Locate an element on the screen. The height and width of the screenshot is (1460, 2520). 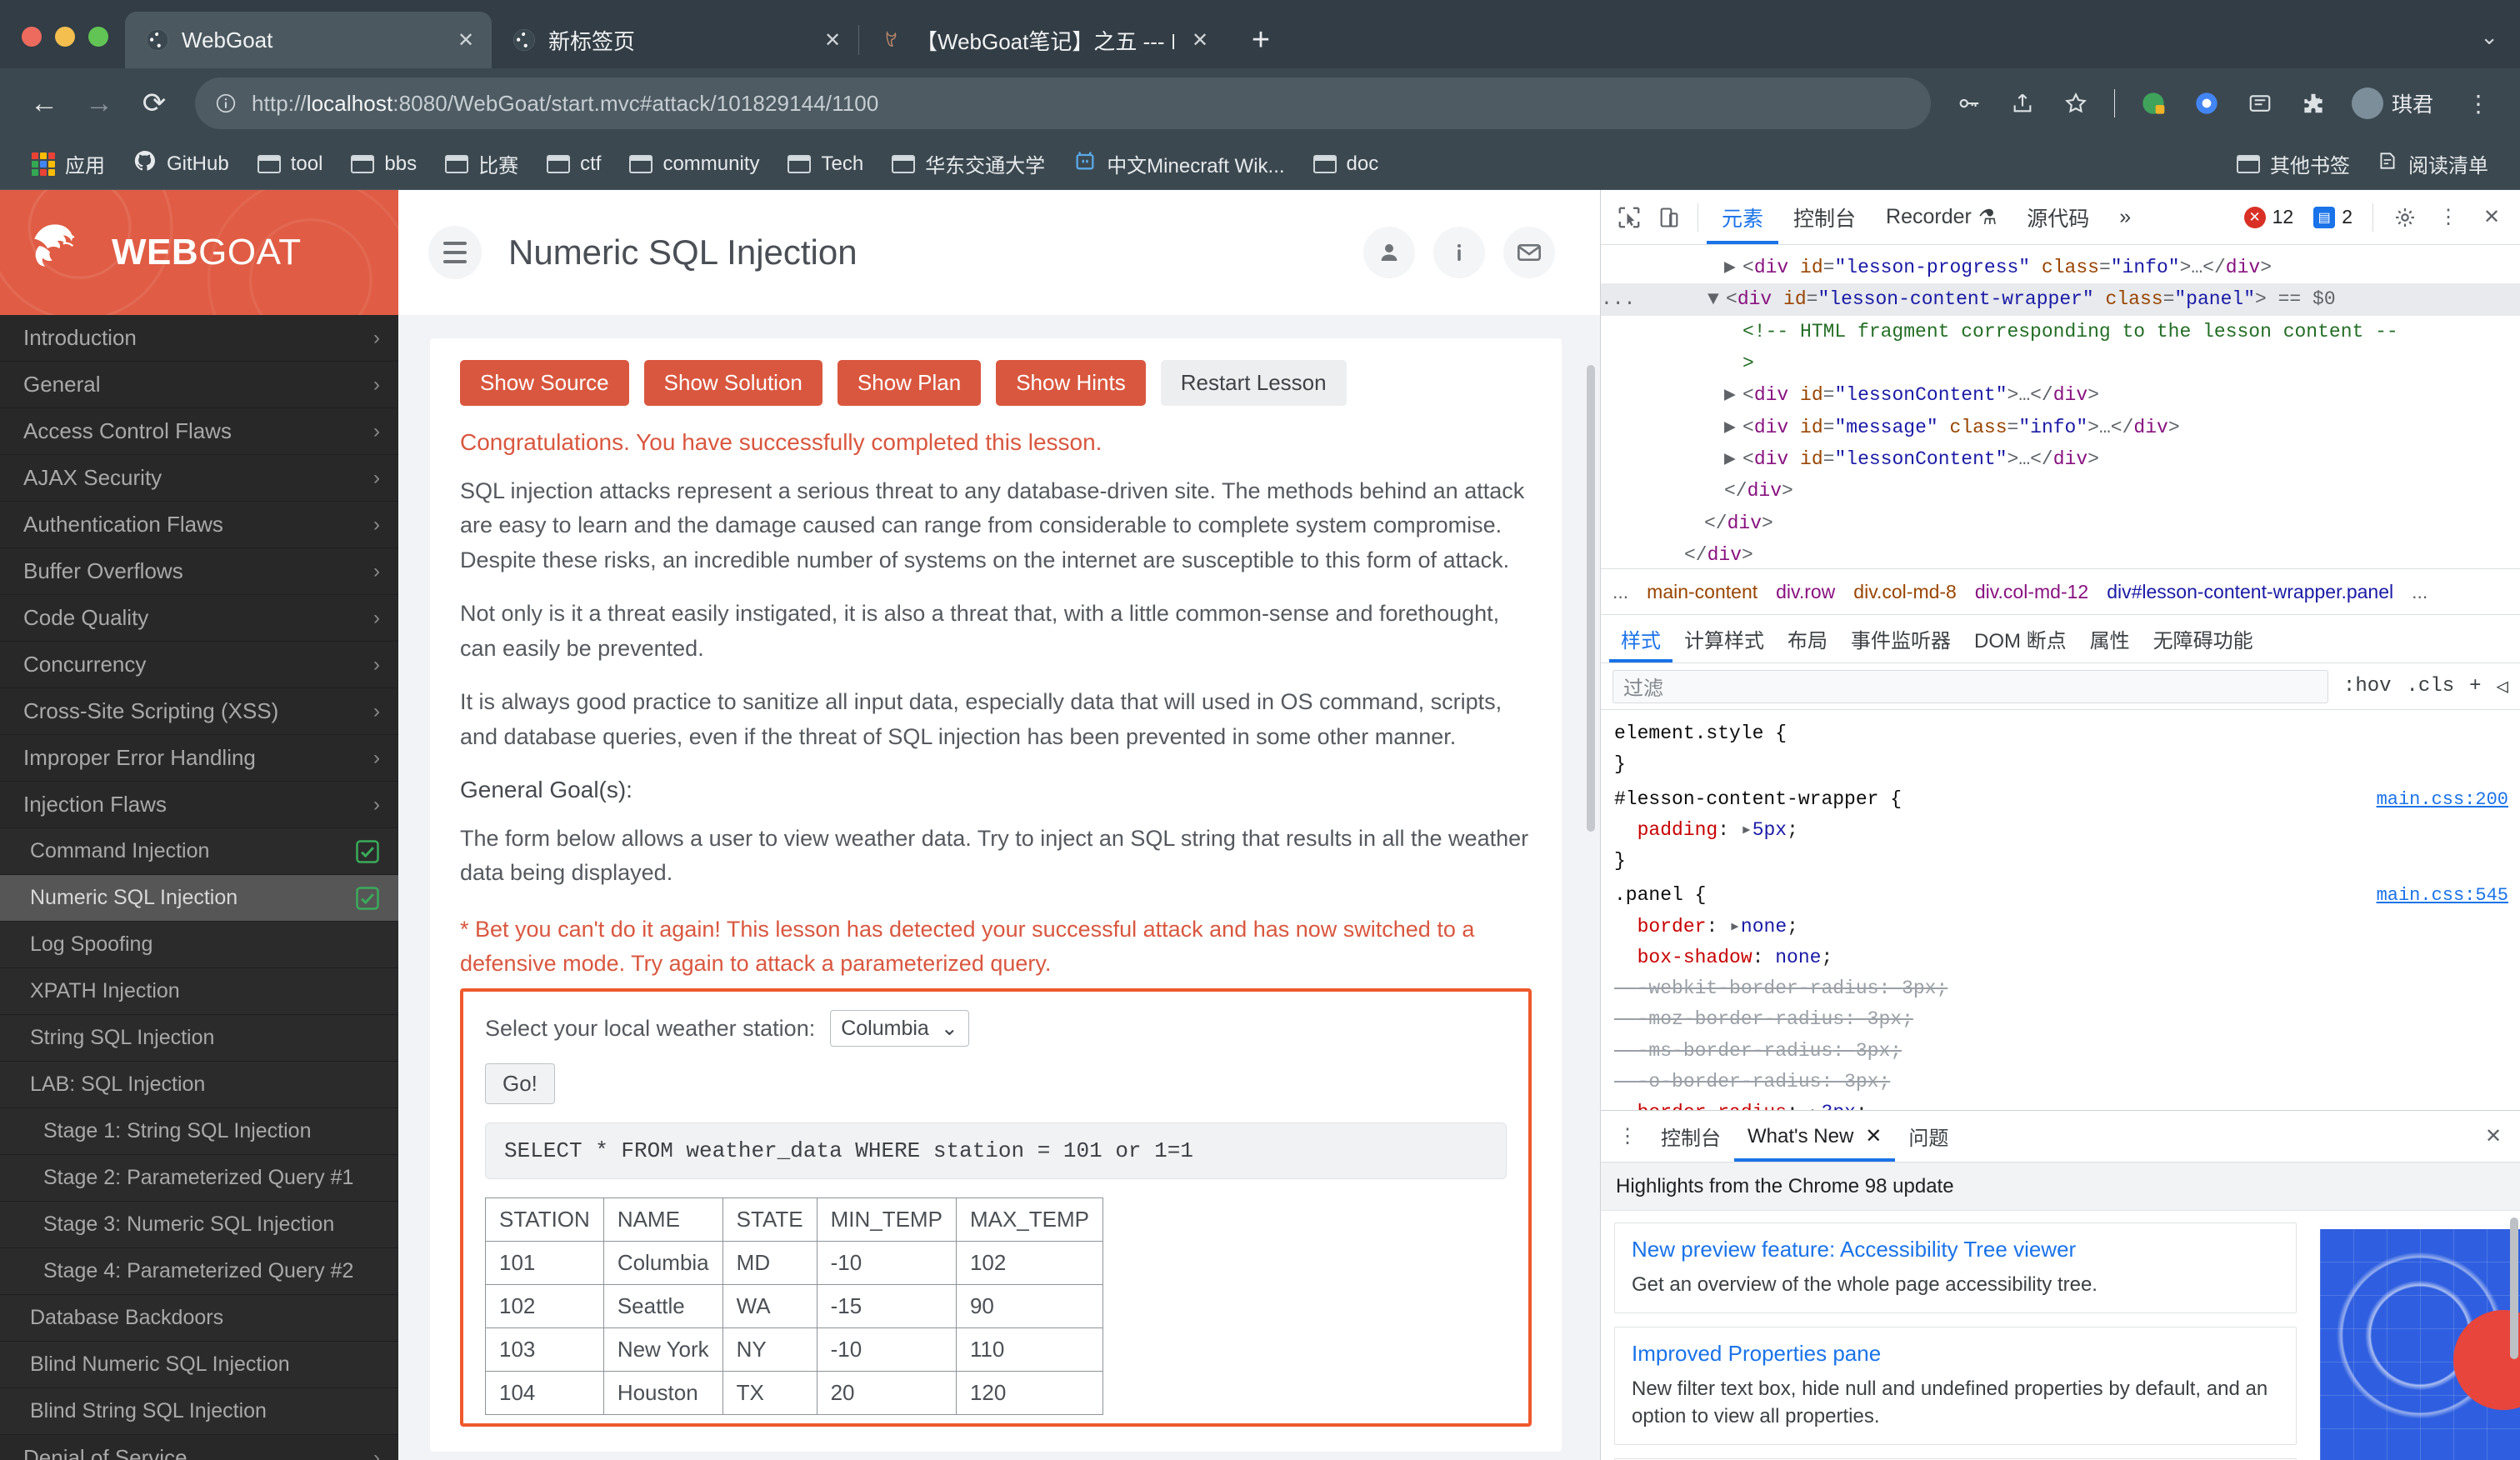
sidebar-item-denial-of-service: Denial of Service › is located at coordinates (199, 1447).